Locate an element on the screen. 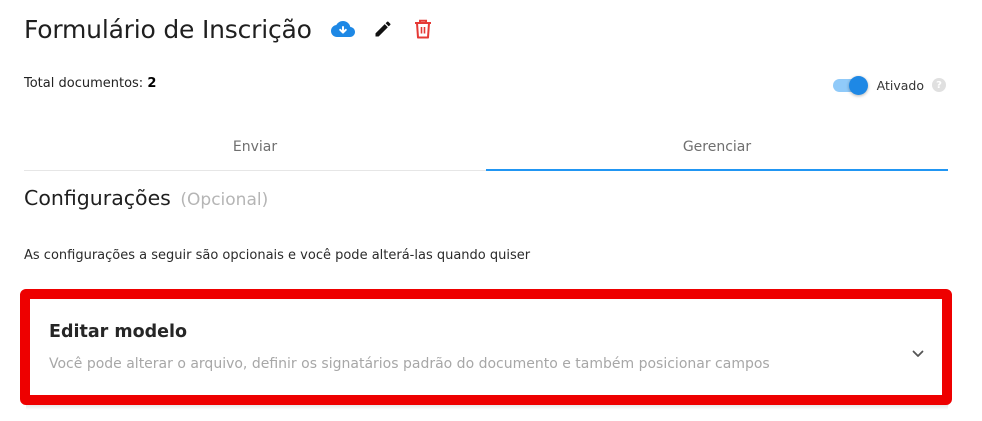 This screenshot has width=982, height=421. download-button is located at coordinates (343, 29).